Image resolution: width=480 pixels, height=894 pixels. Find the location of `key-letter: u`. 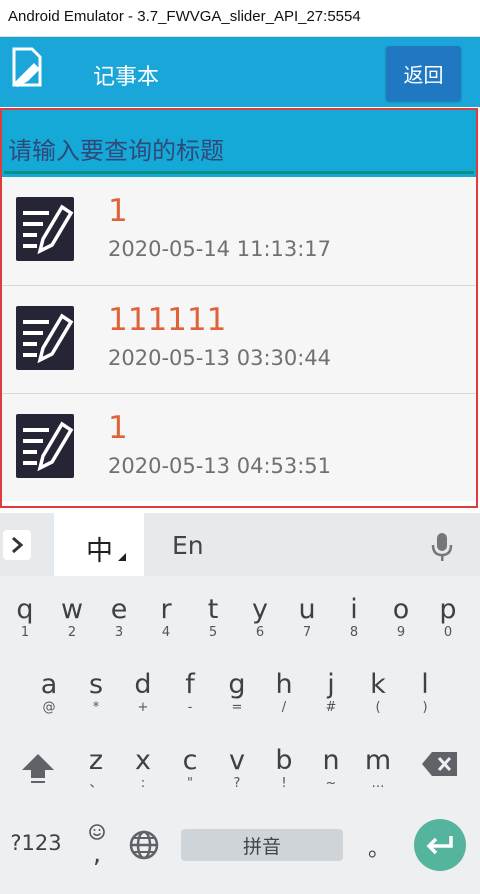

key-letter: u is located at coordinates (307, 609).